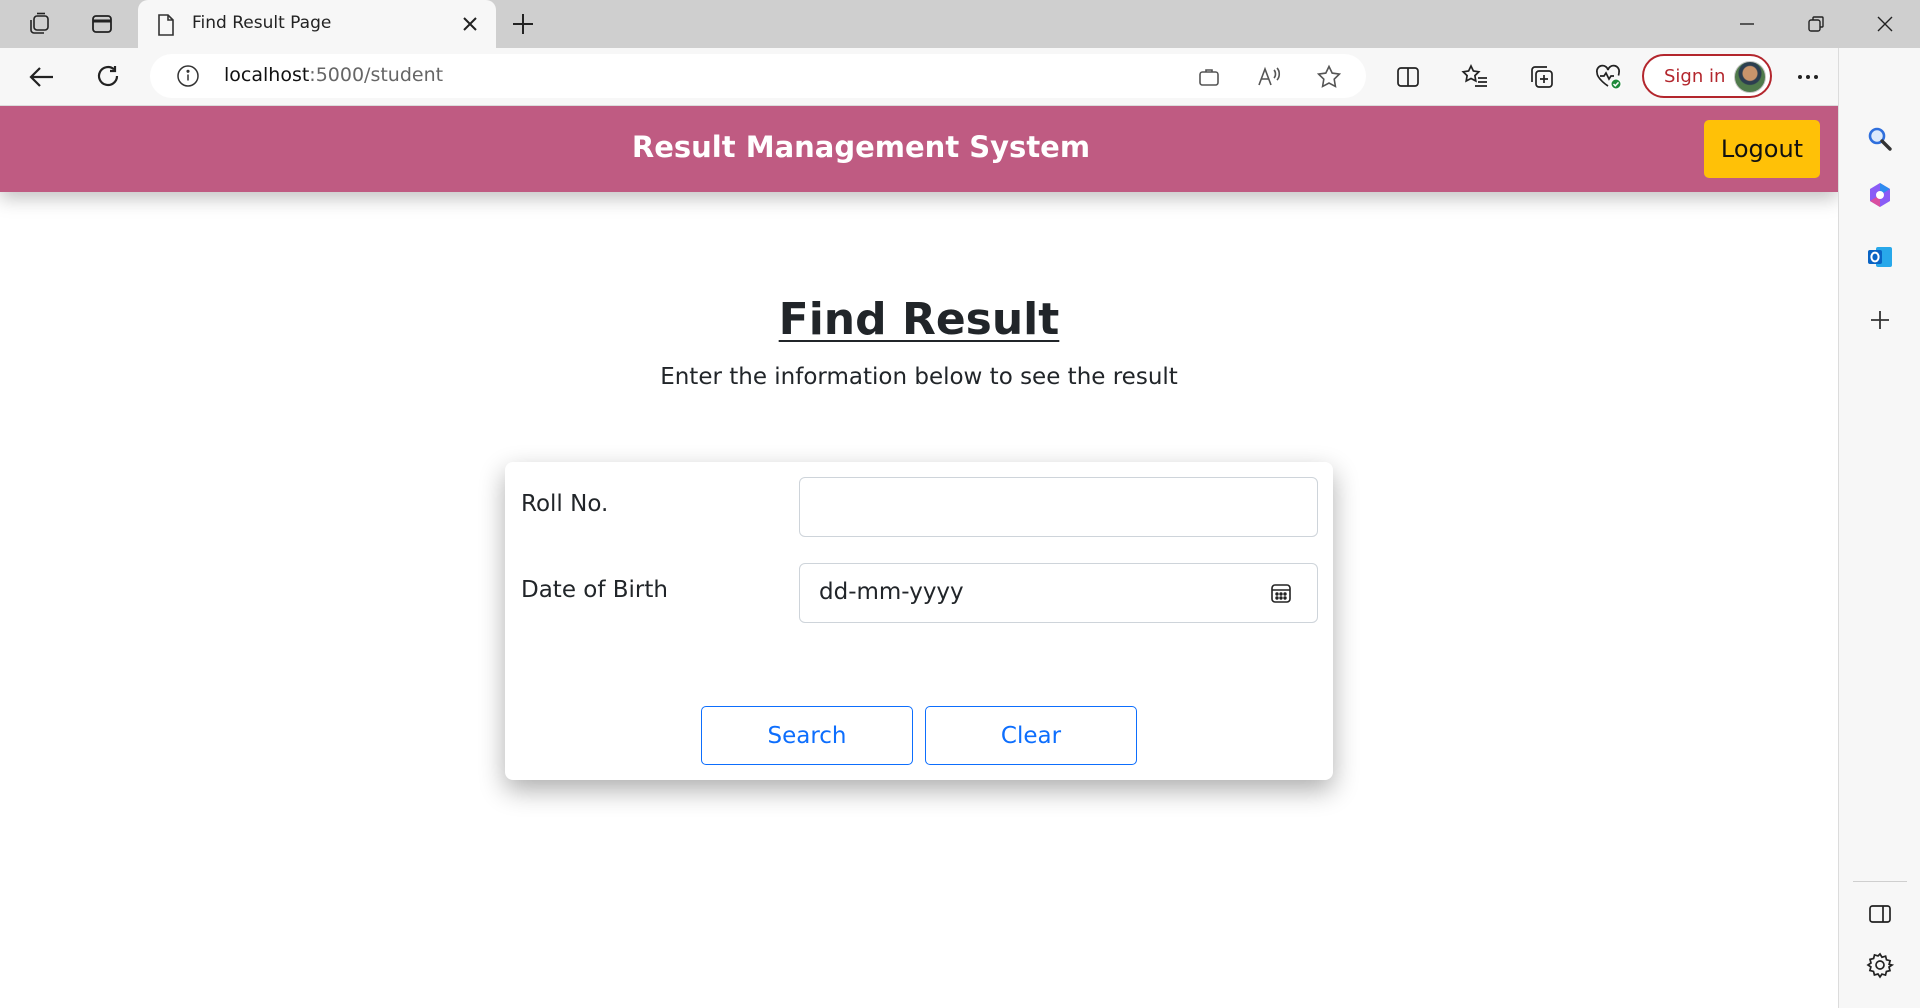  What do you see at coordinates (1747, 24) in the screenshot?
I see `minimize-icon` at bounding box center [1747, 24].